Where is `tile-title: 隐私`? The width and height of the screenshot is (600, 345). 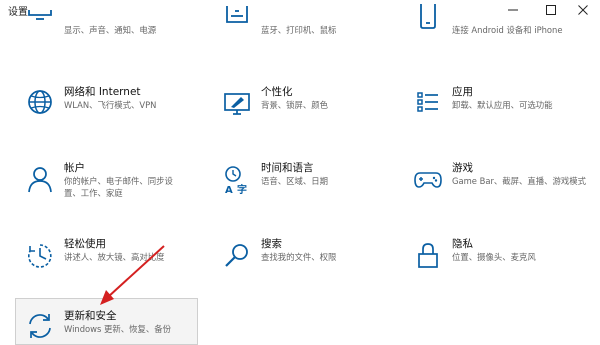 tile-title: 隐私 is located at coordinates (462, 244).